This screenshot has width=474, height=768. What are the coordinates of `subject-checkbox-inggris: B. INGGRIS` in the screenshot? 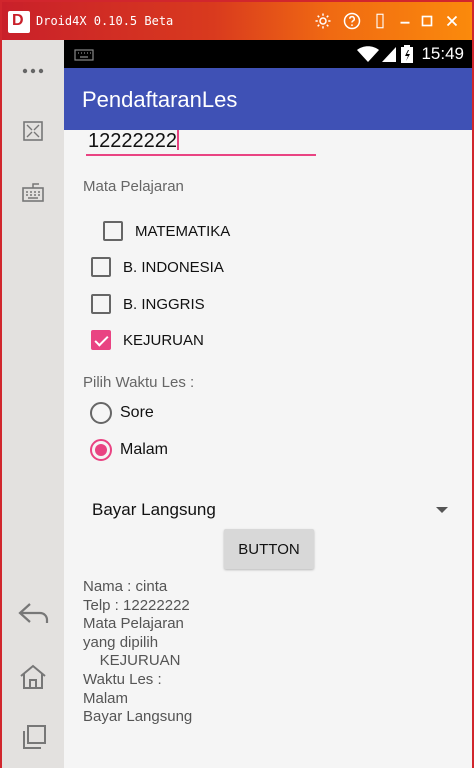 It's located at (148, 304).